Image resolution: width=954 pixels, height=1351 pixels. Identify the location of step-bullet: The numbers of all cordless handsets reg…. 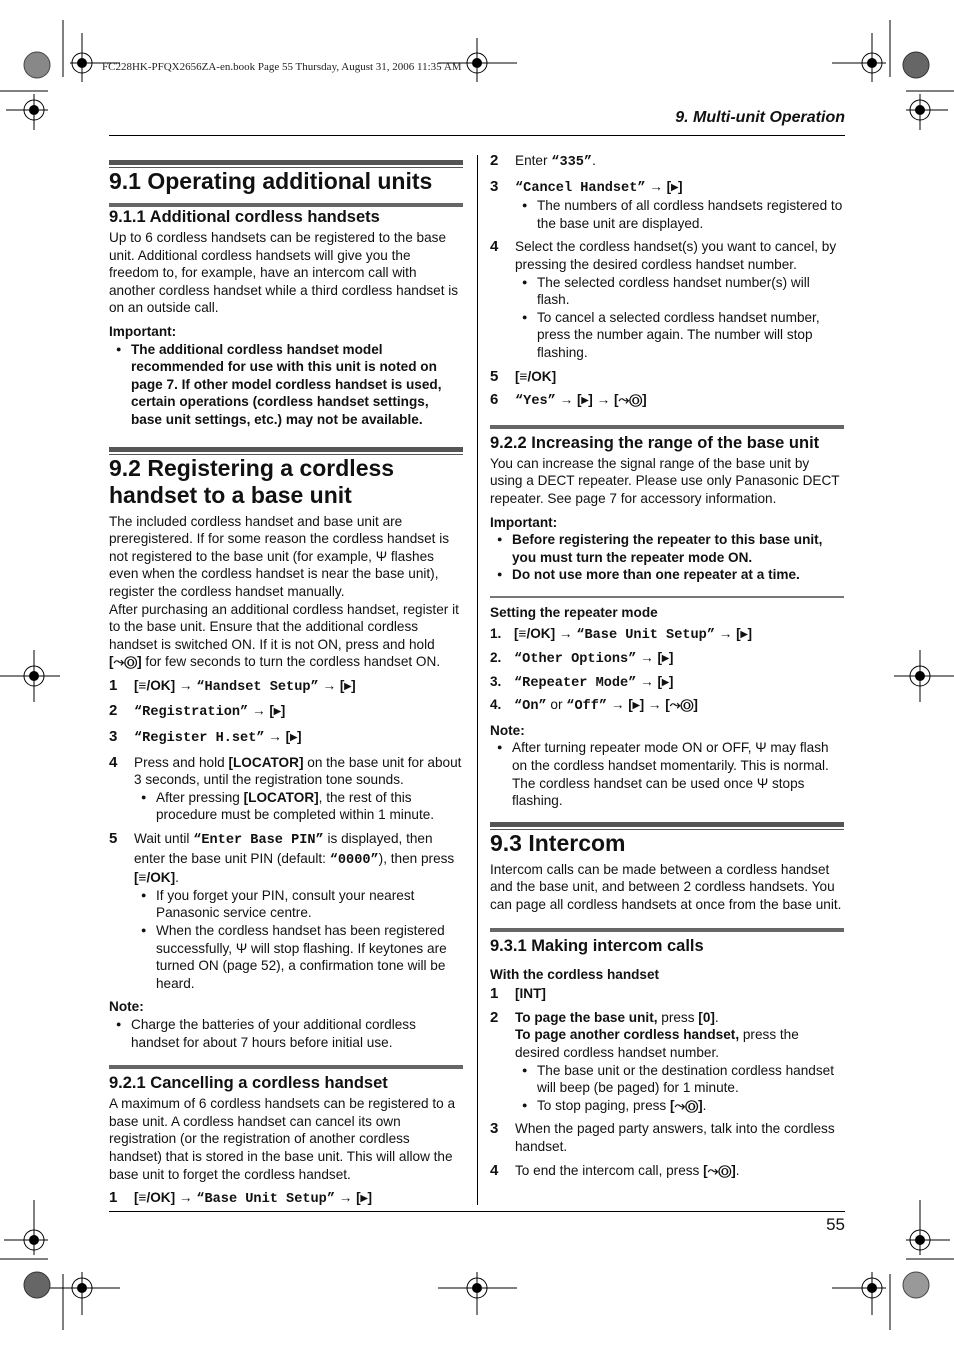
(679, 214).